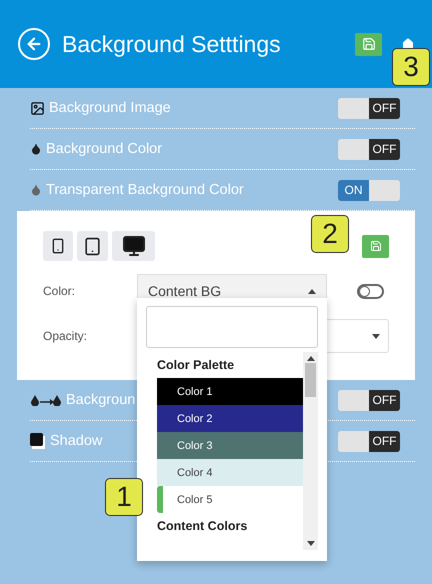  I want to click on scrollbar-thumb, so click(310, 380).